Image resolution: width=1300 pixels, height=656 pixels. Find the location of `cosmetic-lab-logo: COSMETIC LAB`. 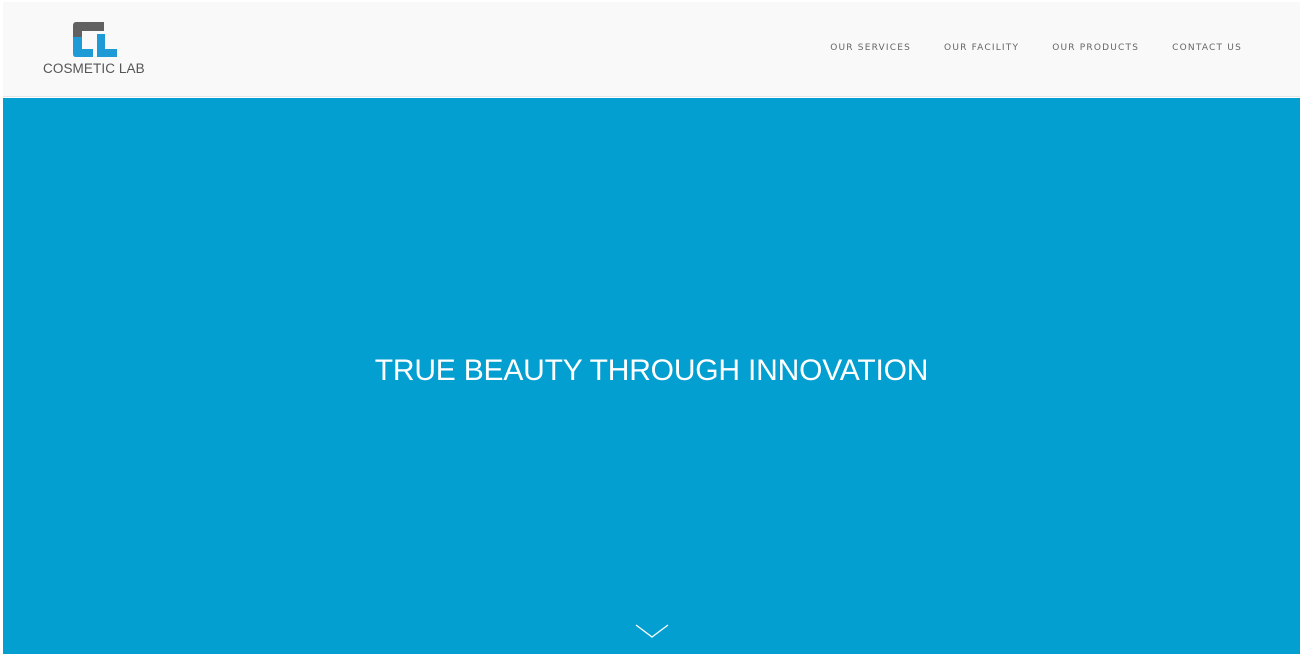

cosmetic-lab-logo: COSMETIC LAB is located at coordinates (98, 52).